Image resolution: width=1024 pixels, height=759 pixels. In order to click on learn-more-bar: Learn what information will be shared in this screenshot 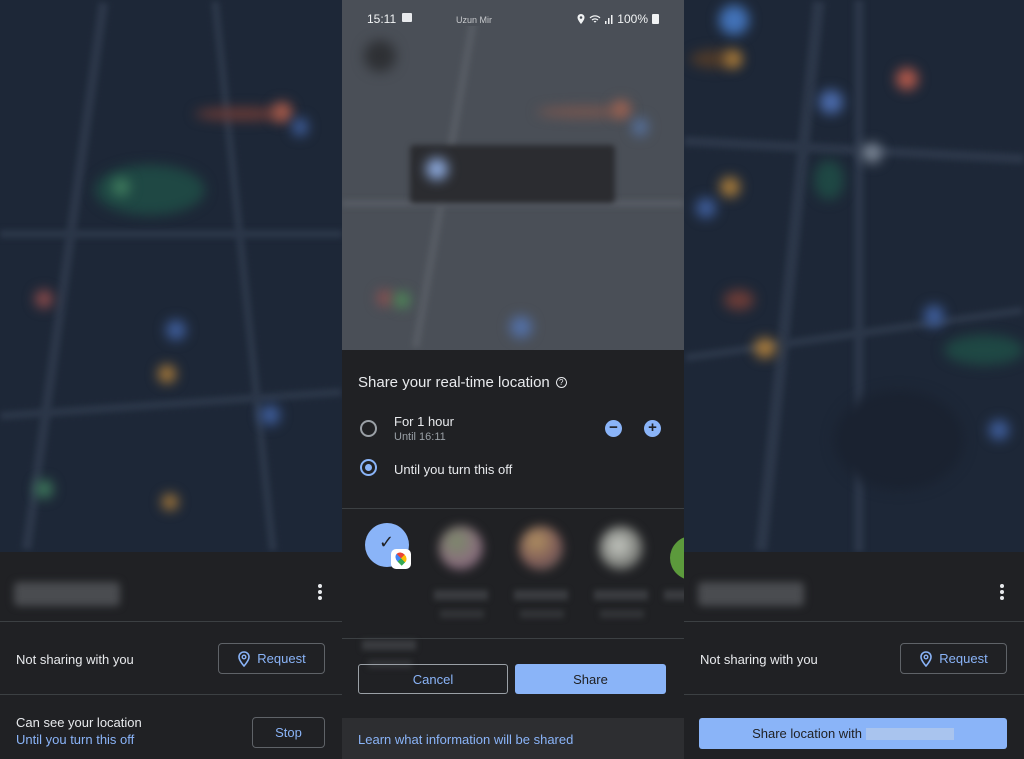, I will do `click(513, 738)`.